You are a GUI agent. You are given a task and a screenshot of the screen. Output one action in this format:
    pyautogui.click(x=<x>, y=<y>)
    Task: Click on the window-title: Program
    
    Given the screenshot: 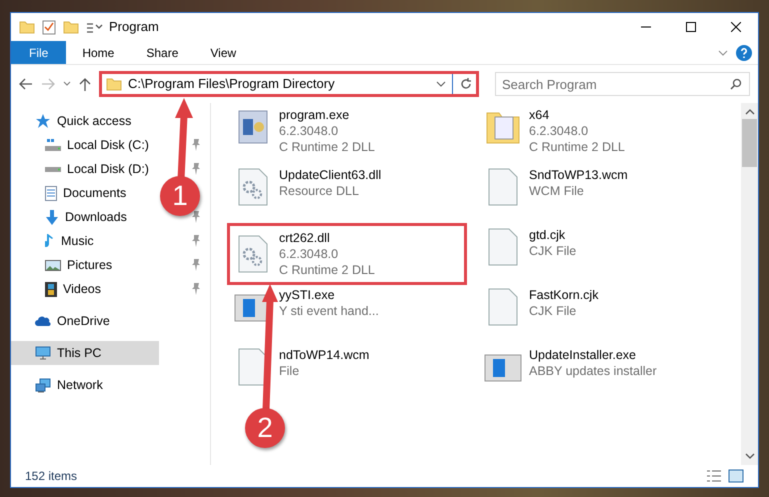 What is the action you would take?
    pyautogui.click(x=134, y=27)
    